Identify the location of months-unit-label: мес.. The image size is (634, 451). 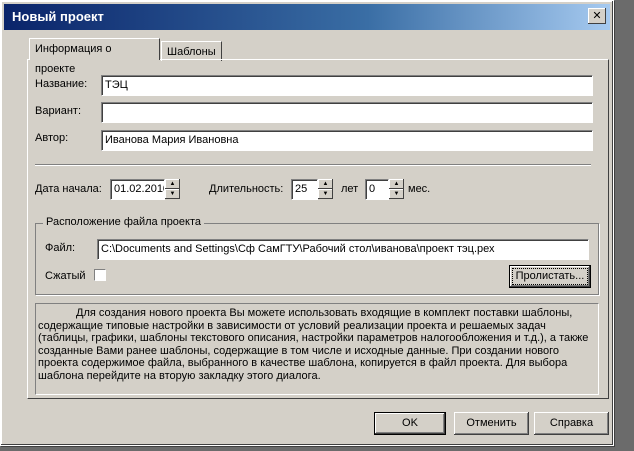
(419, 189).